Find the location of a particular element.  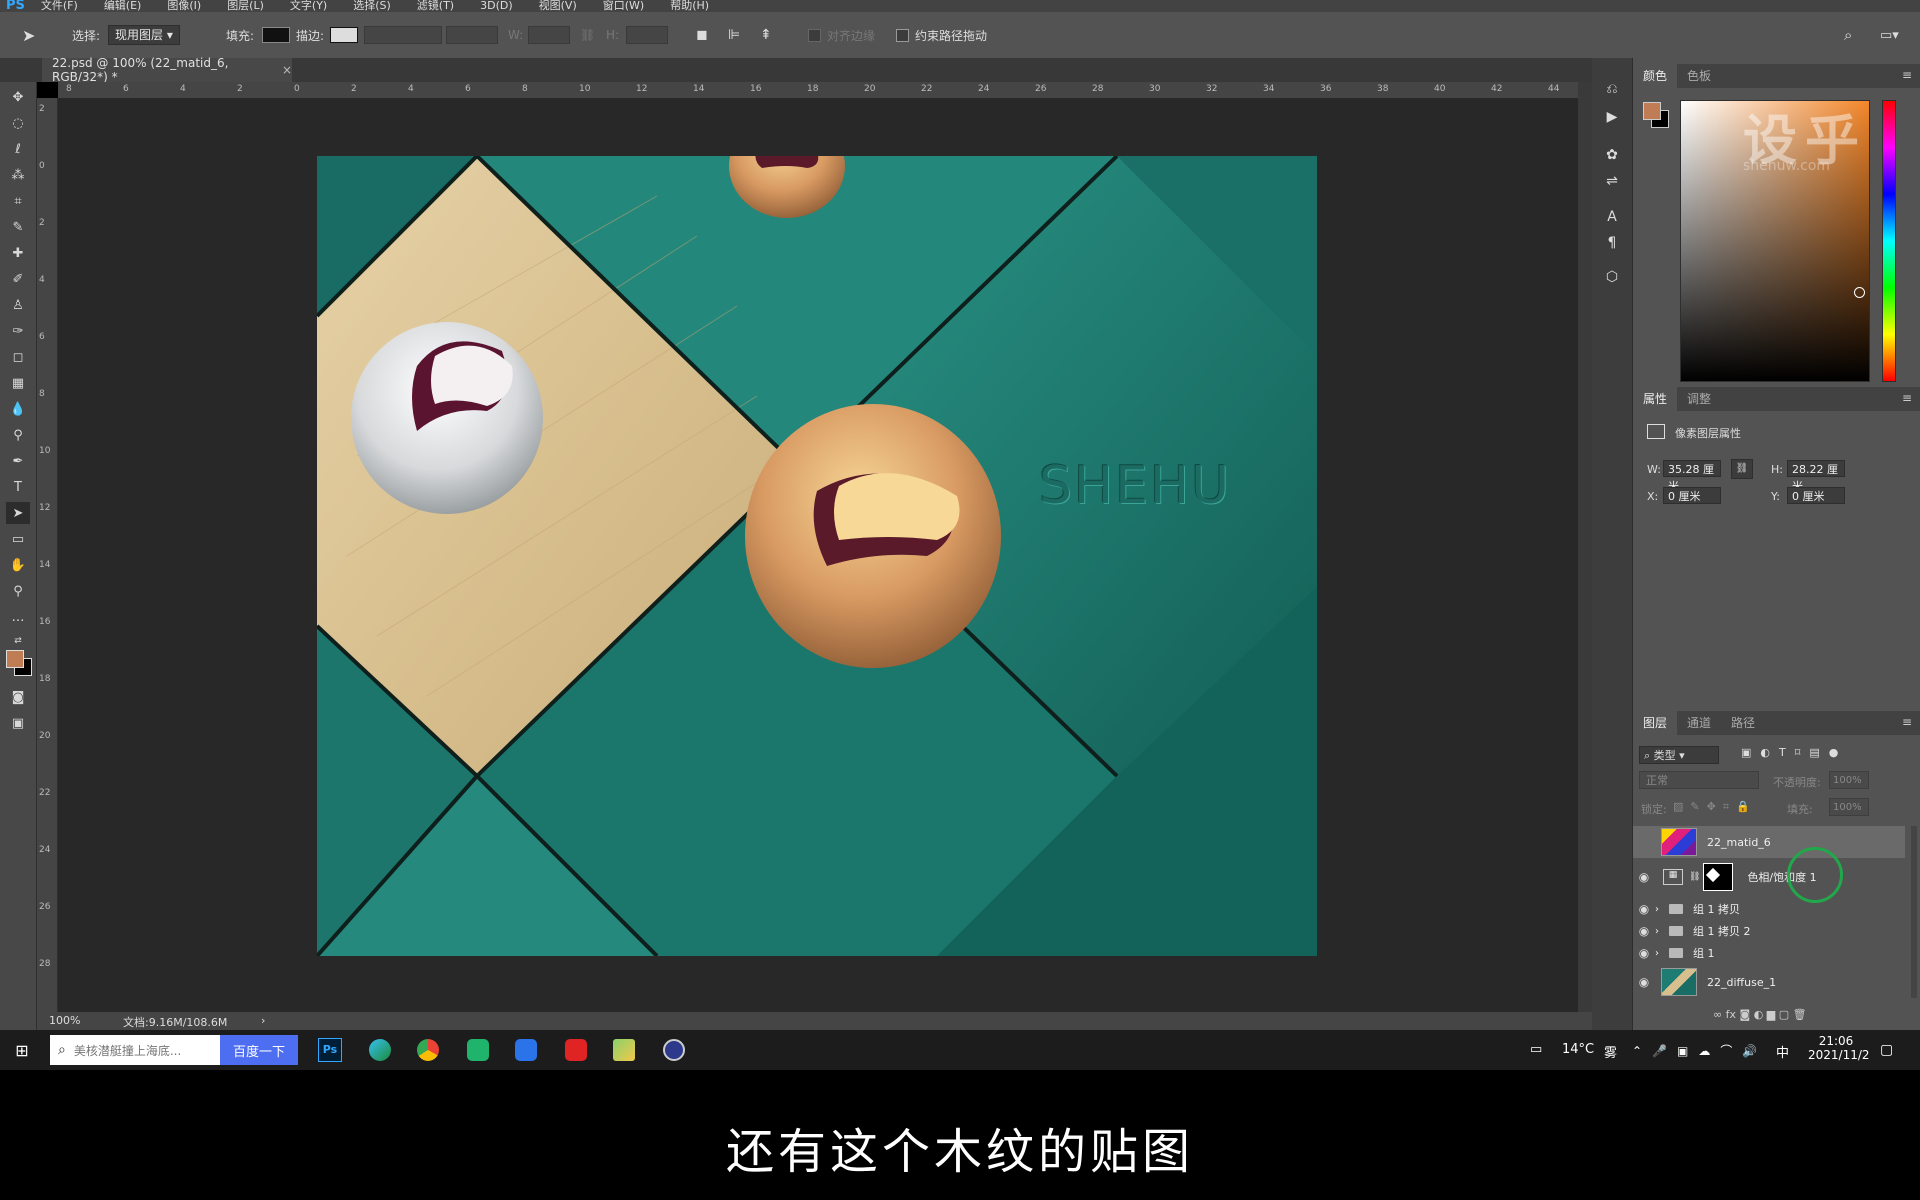

healing-brush-tool-icon: ✚ is located at coordinates (18, 253).